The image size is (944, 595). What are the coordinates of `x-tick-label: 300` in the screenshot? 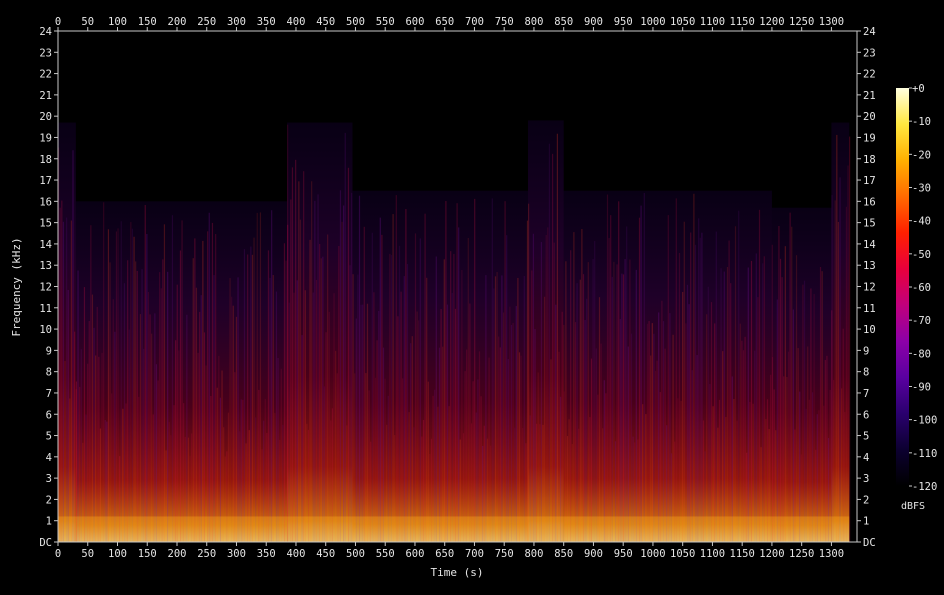 It's located at (236, 554).